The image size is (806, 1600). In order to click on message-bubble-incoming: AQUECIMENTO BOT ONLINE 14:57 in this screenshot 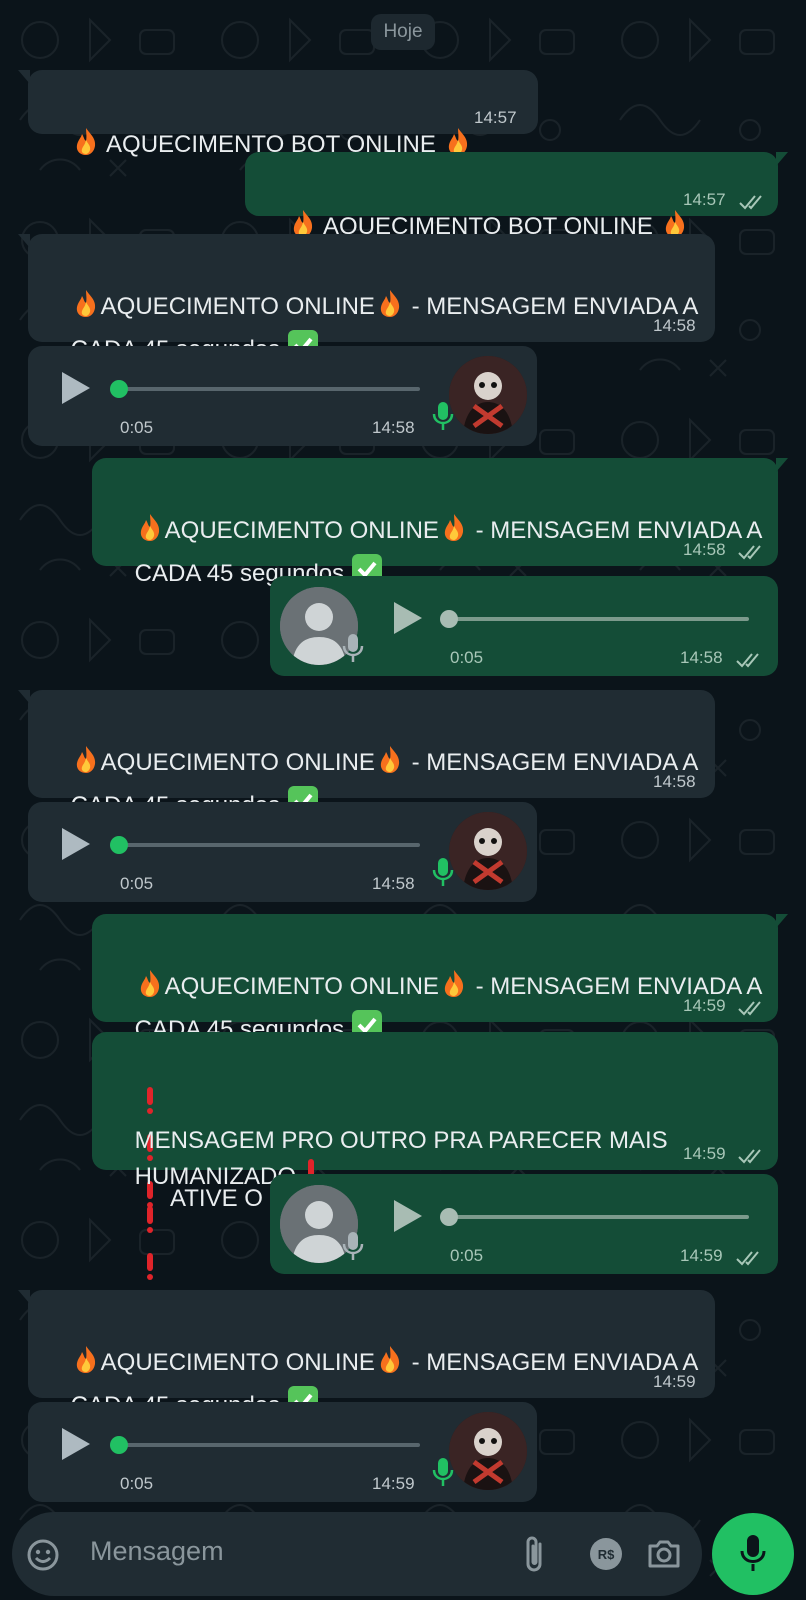, I will do `click(278, 114)`.